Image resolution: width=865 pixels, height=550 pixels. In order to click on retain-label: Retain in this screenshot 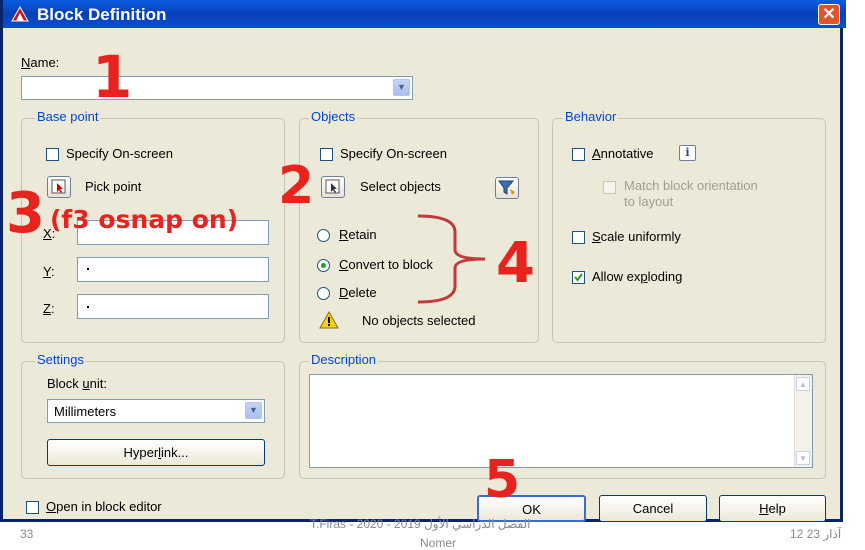, I will do `click(358, 234)`.